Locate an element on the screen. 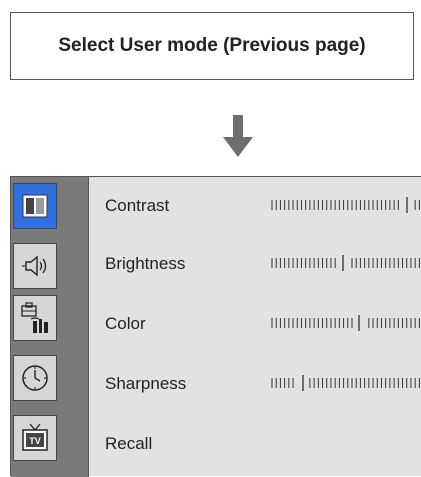 The height and width of the screenshot is (477, 421). tab-sound is located at coordinates (35, 266).